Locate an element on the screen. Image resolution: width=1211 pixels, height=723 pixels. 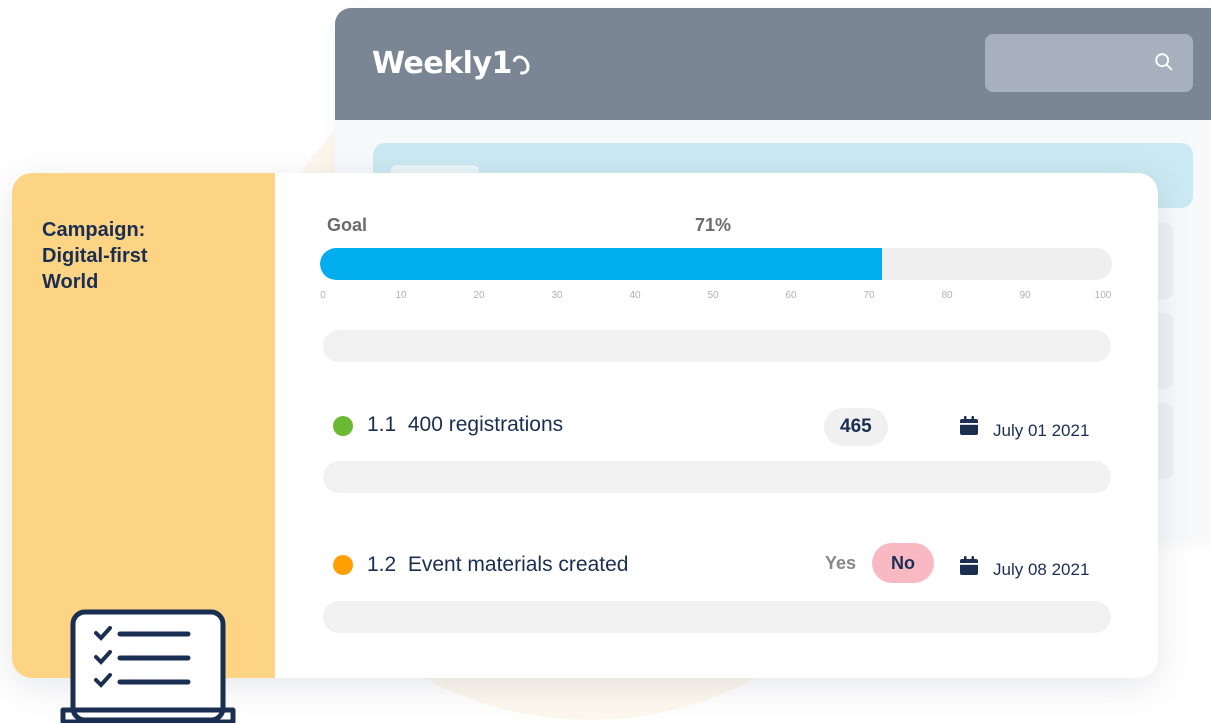
no-option-selected: No is located at coordinates (903, 563).